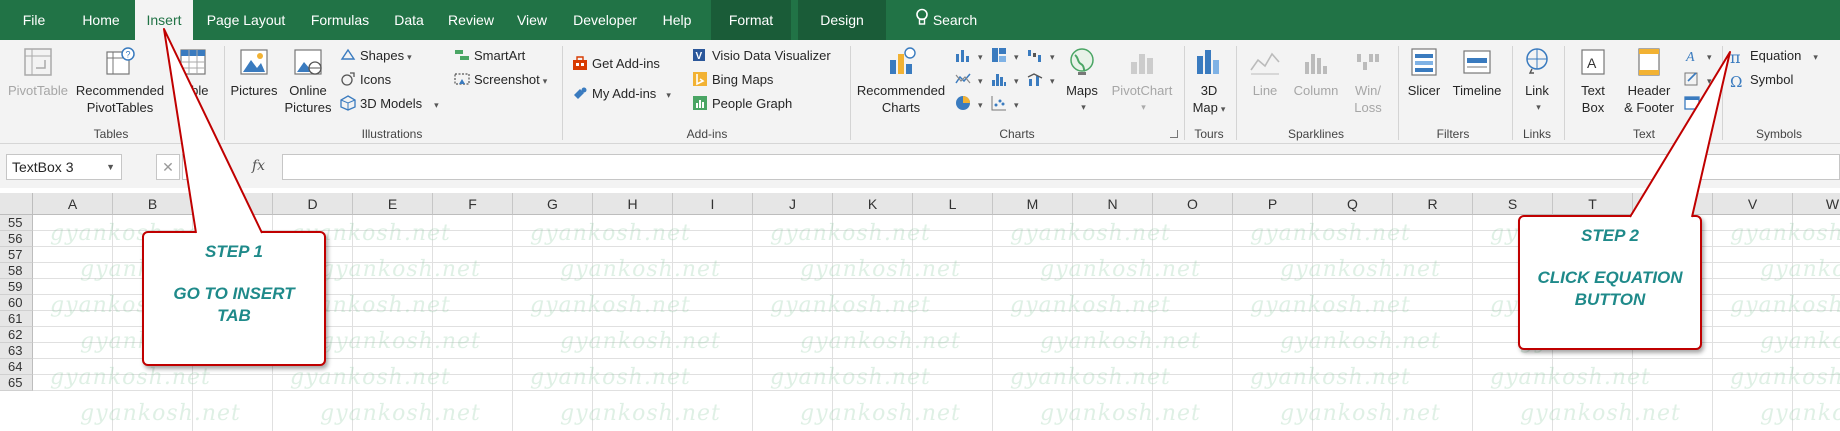 The width and height of the screenshot is (1840, 431). I want to click on pivotchart-button: PivotChart ▾, so click(1142, 81).